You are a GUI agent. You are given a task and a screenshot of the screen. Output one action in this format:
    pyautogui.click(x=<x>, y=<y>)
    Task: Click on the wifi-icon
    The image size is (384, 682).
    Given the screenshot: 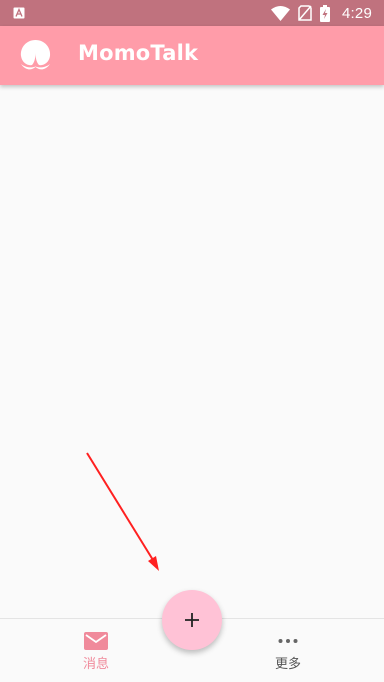 What is the action you would take?
    pyautogui.click(x=280, y=13)
    